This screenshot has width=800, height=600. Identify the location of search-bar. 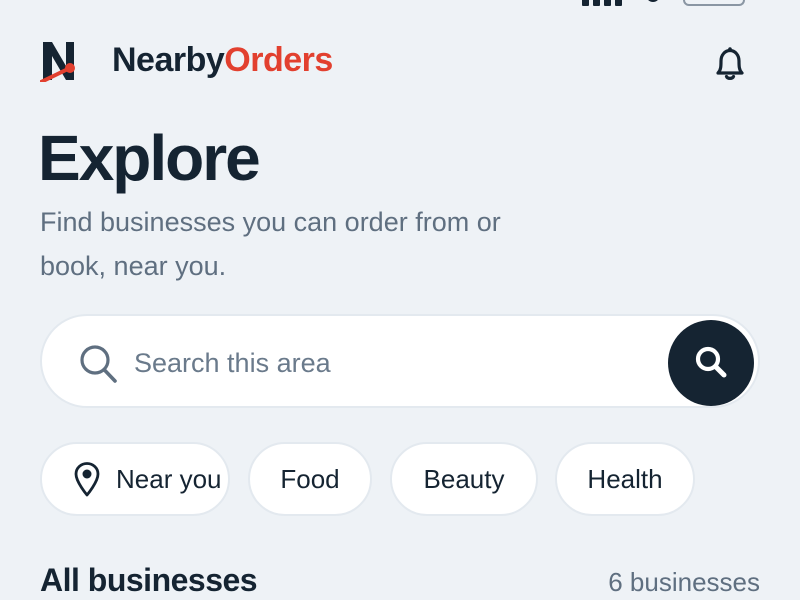
(400, 361).